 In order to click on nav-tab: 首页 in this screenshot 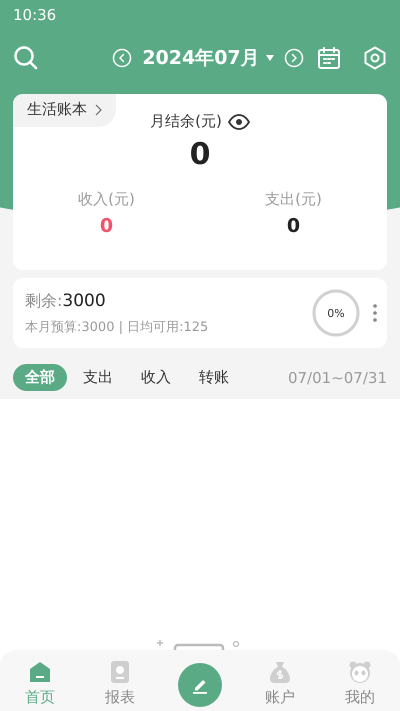, I will do `click(40, 680)`.